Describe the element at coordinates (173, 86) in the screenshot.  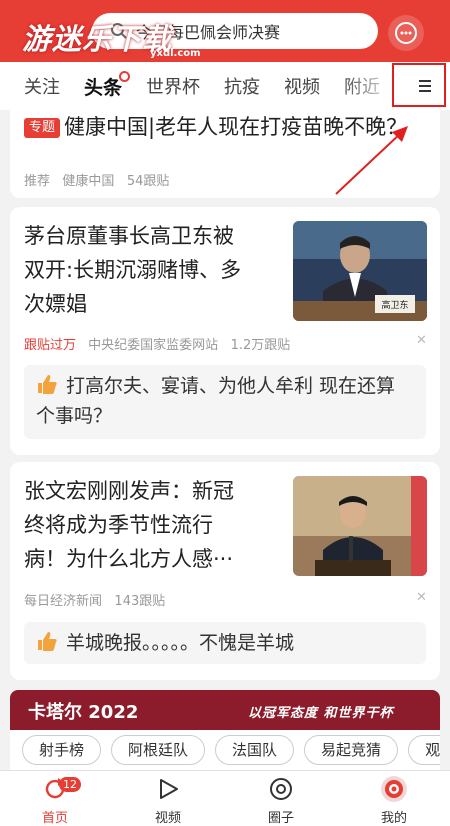
I see `tab-world-cup: 世界杯` at that location.